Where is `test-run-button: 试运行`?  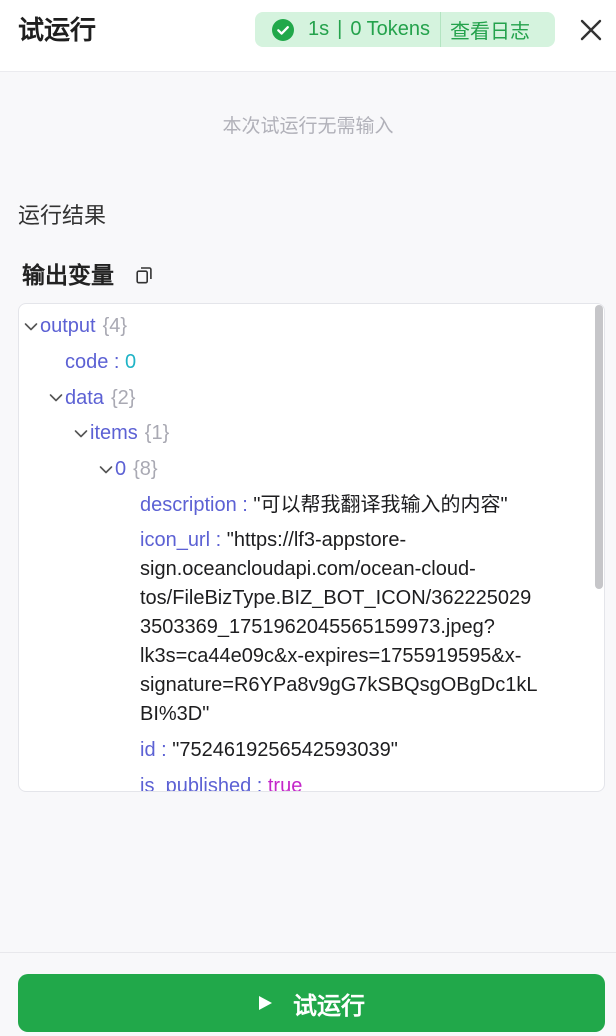
test-run-button: 试运行 is located at coordinates (311, 1003).